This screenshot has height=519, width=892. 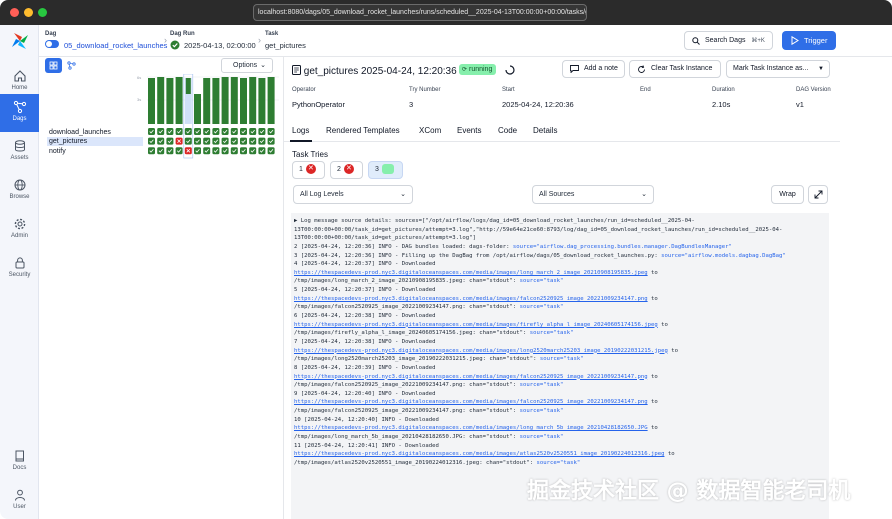 I want to click on dag-toggle-icon, so click(x=52, y=45).